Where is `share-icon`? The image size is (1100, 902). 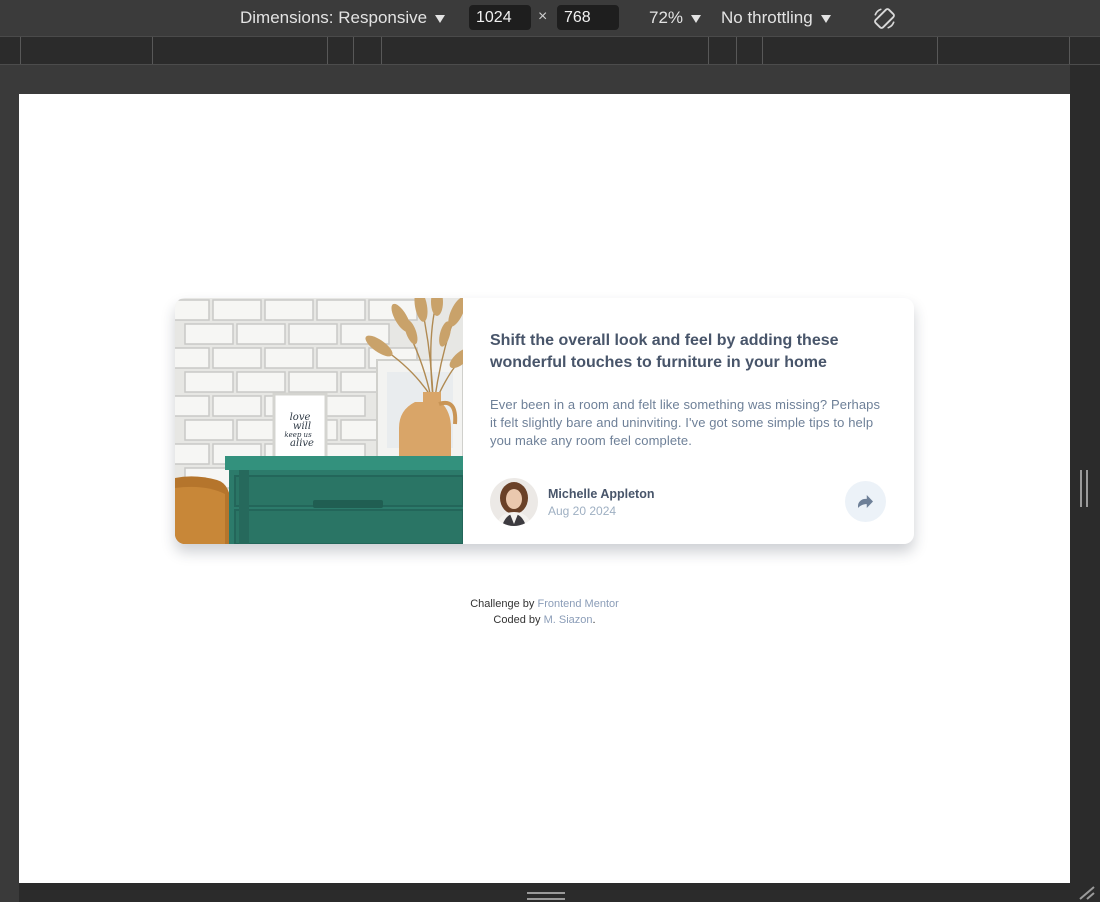 share-icon is located at coordinates (865, 501).